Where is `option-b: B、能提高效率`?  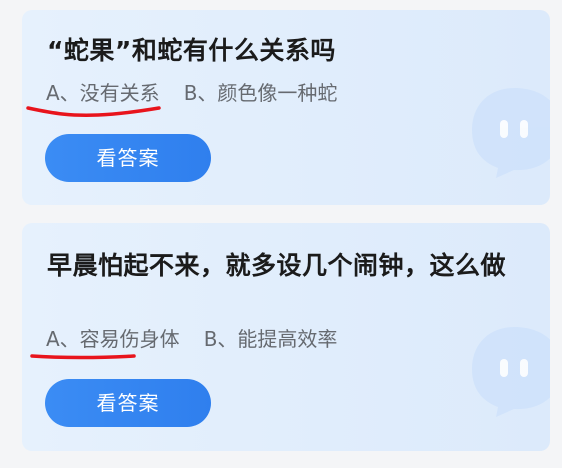
option-b: B、能提高效率 is located at coordinates (270, 339).